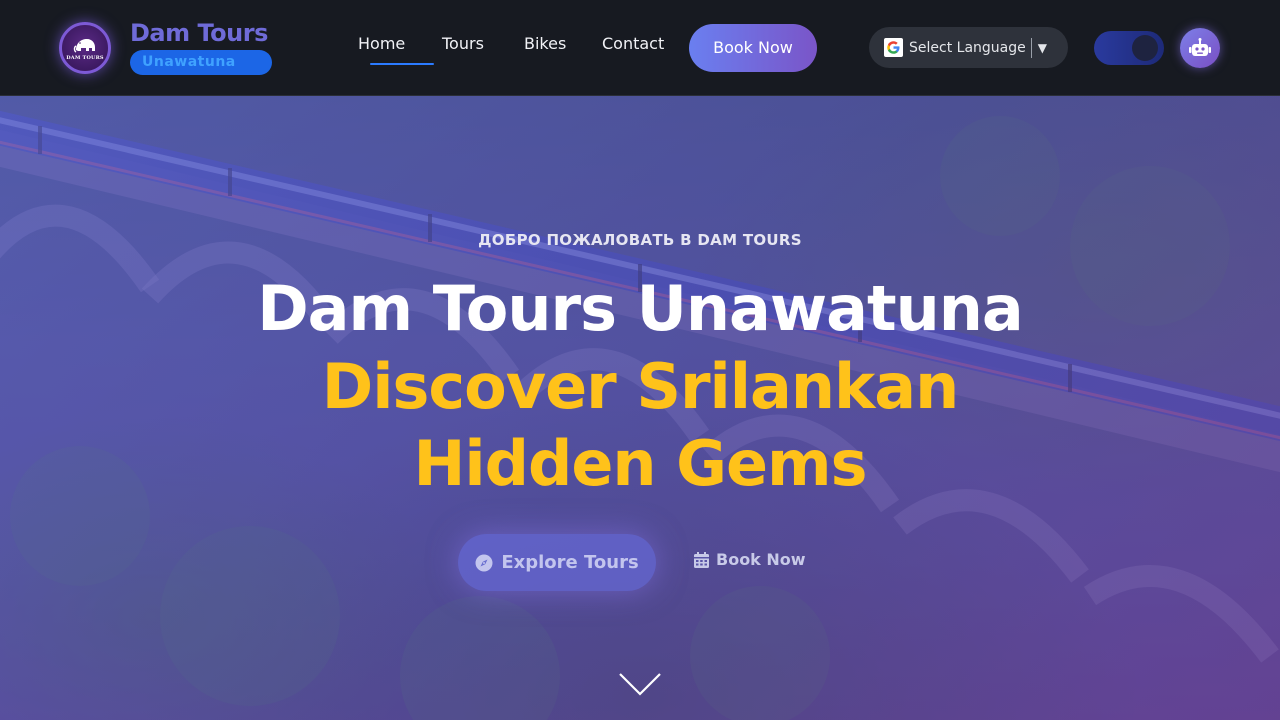  I want to click on language-select: Select Language ▼, so click(968, 47).